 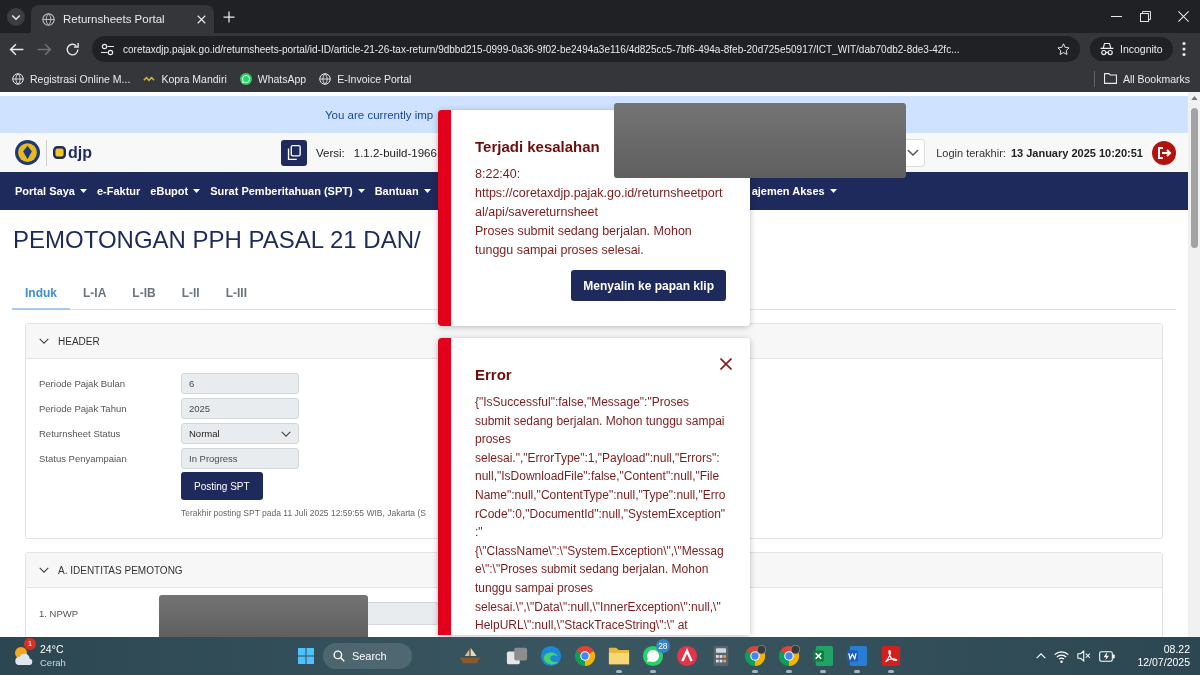 I want to click on toast-title: Error, so click(x=494, y=375).